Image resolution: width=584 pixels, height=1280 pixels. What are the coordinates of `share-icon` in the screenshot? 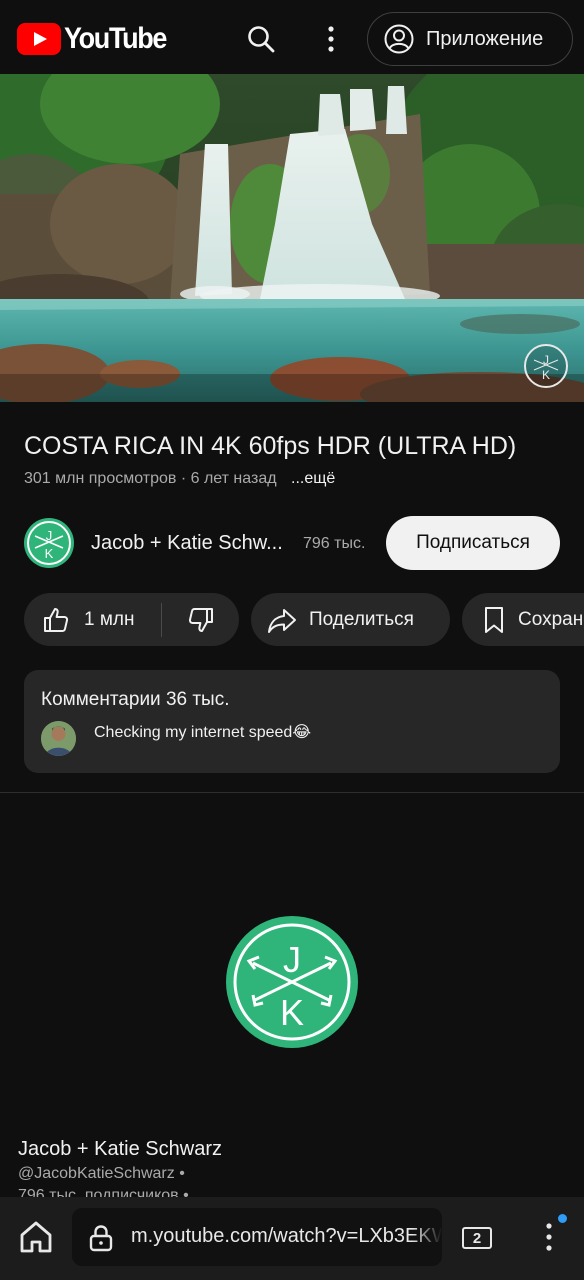 It's located at (282, 620).